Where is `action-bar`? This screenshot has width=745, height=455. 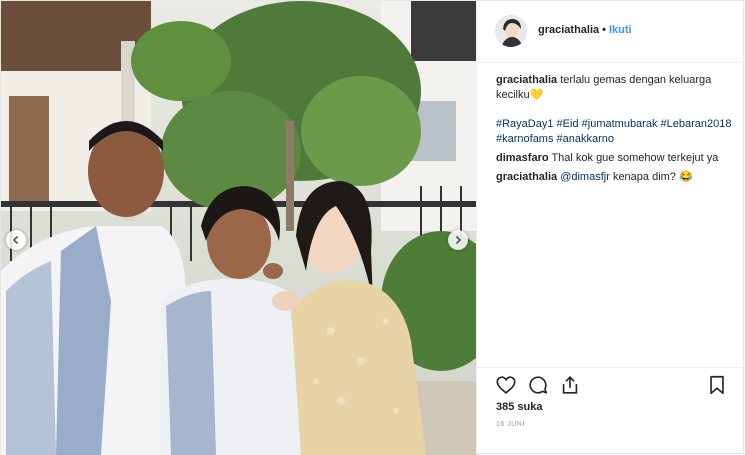 action-bar is located at coordinates (611, 382).